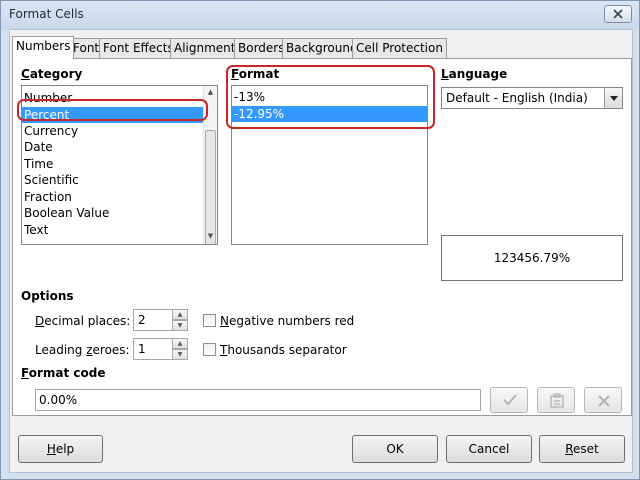  I want to click on tab-numbers: Numbers, so click(43, 47).